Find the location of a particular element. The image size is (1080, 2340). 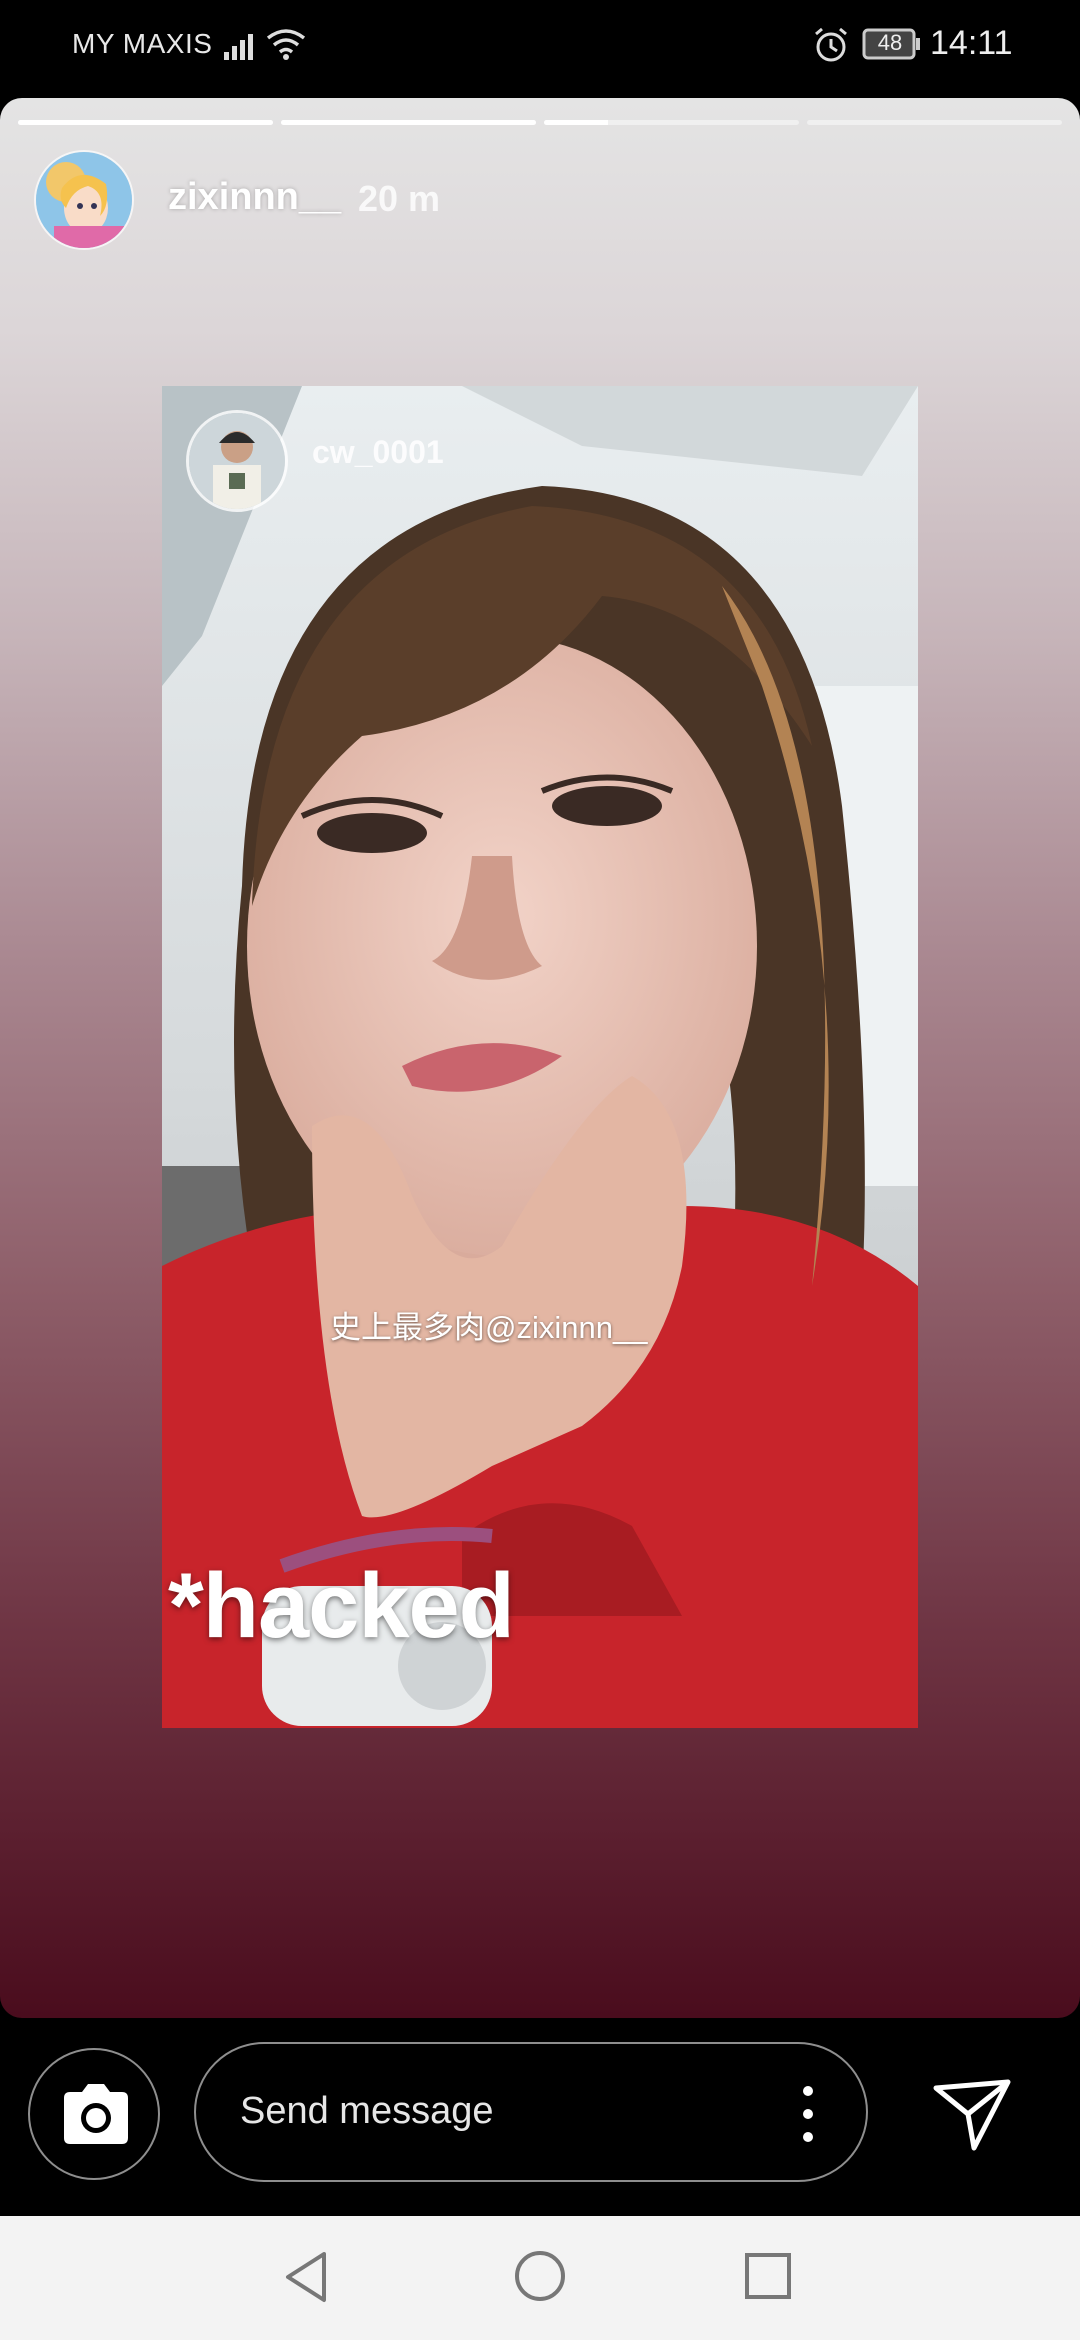

camera-icon is located at coordinates (96, 2114).